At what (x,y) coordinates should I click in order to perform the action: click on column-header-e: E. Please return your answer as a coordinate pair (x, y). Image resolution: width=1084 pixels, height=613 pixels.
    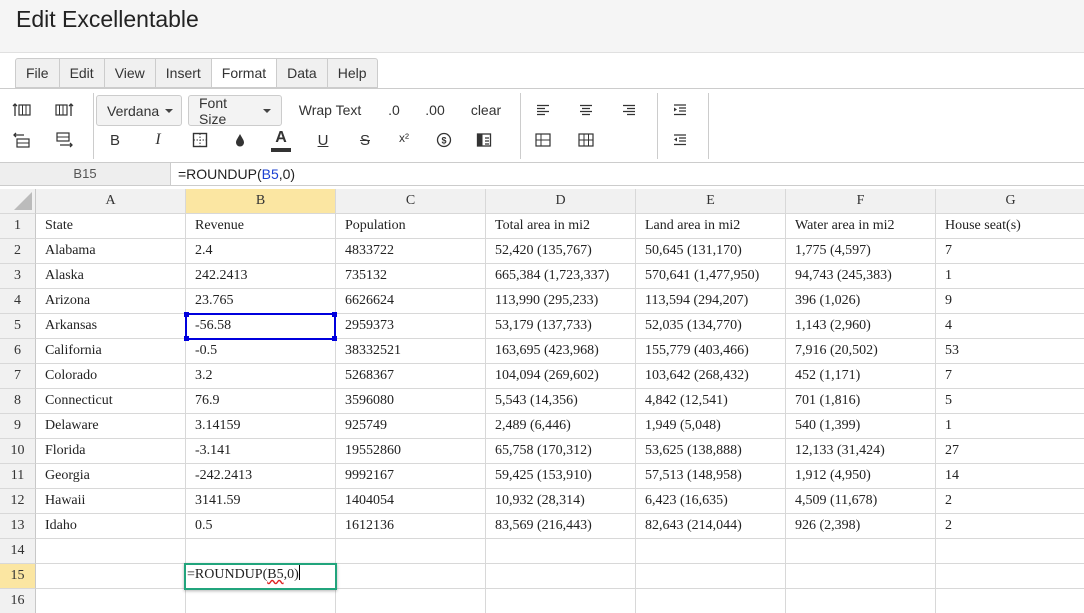
    Looking at the image, I should click on (711, 201).